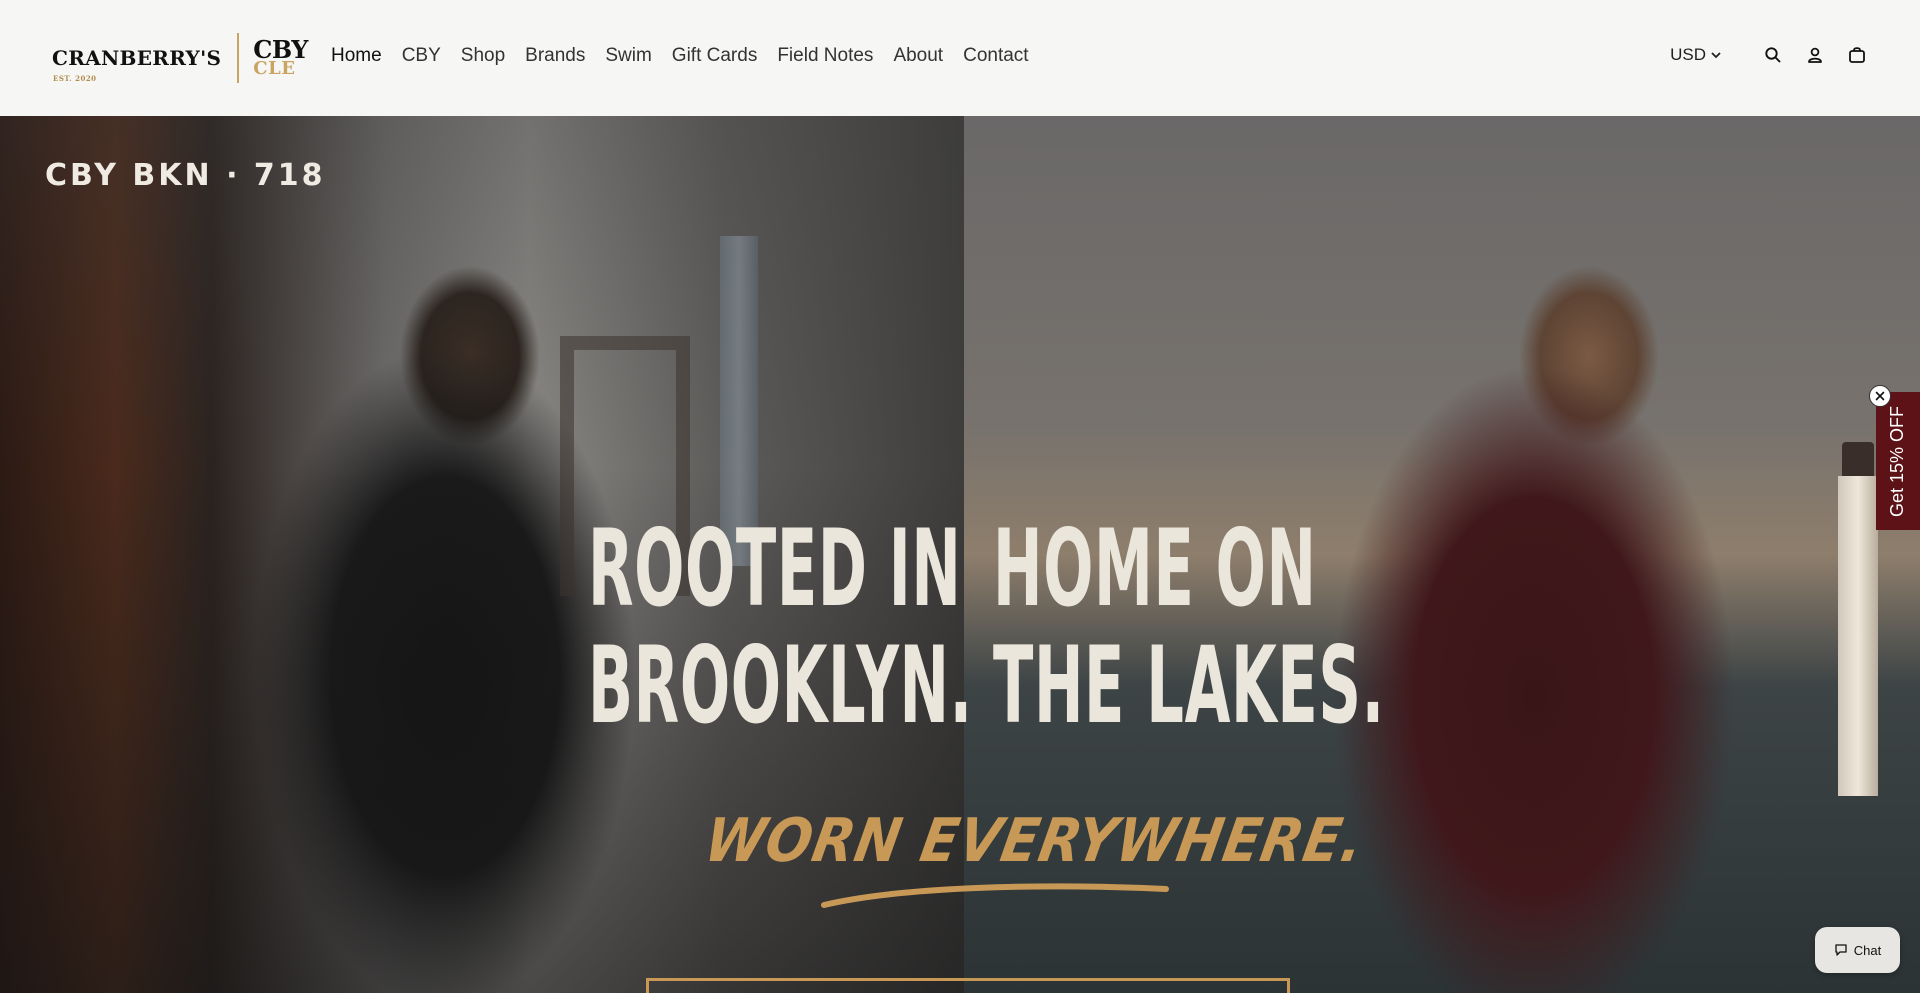 The width and height of the screenshot is (1920, 993). I want to click on account-icon, so click(1815, 55).